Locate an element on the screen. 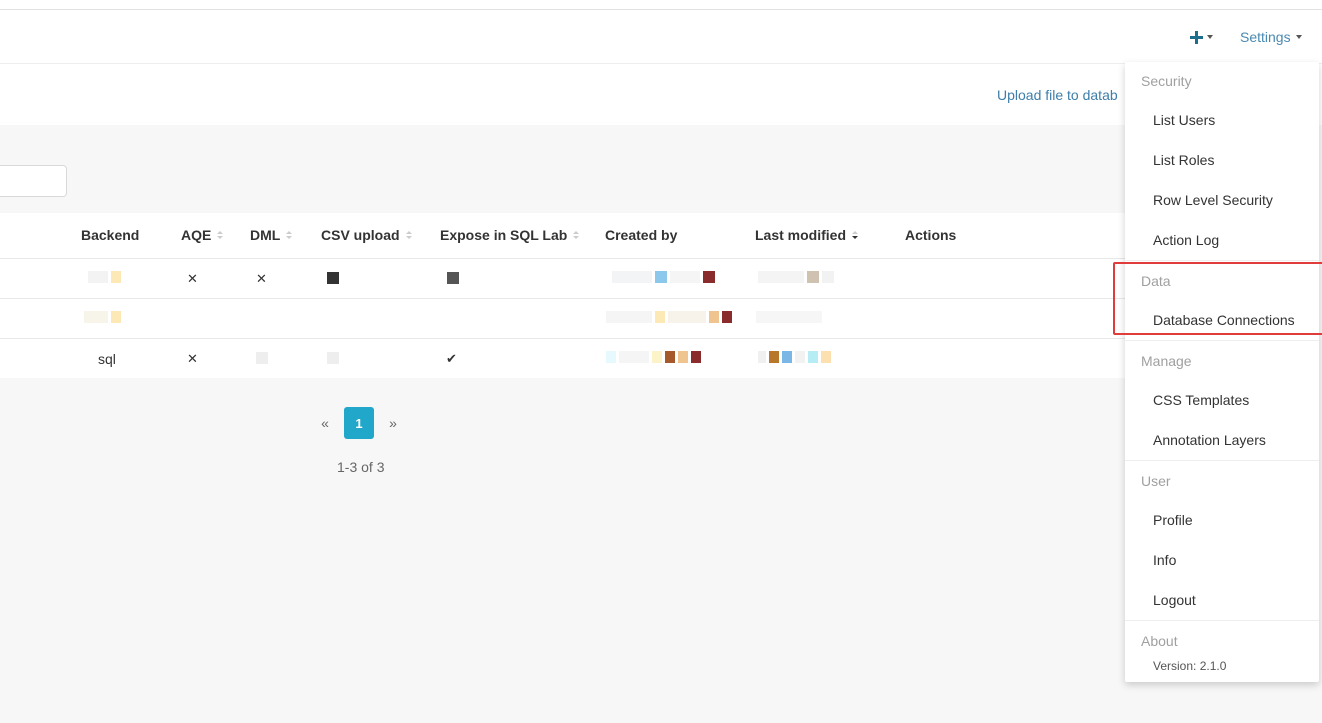  table-row: sql ✕ ✔ is located at coordinates (565, 358).